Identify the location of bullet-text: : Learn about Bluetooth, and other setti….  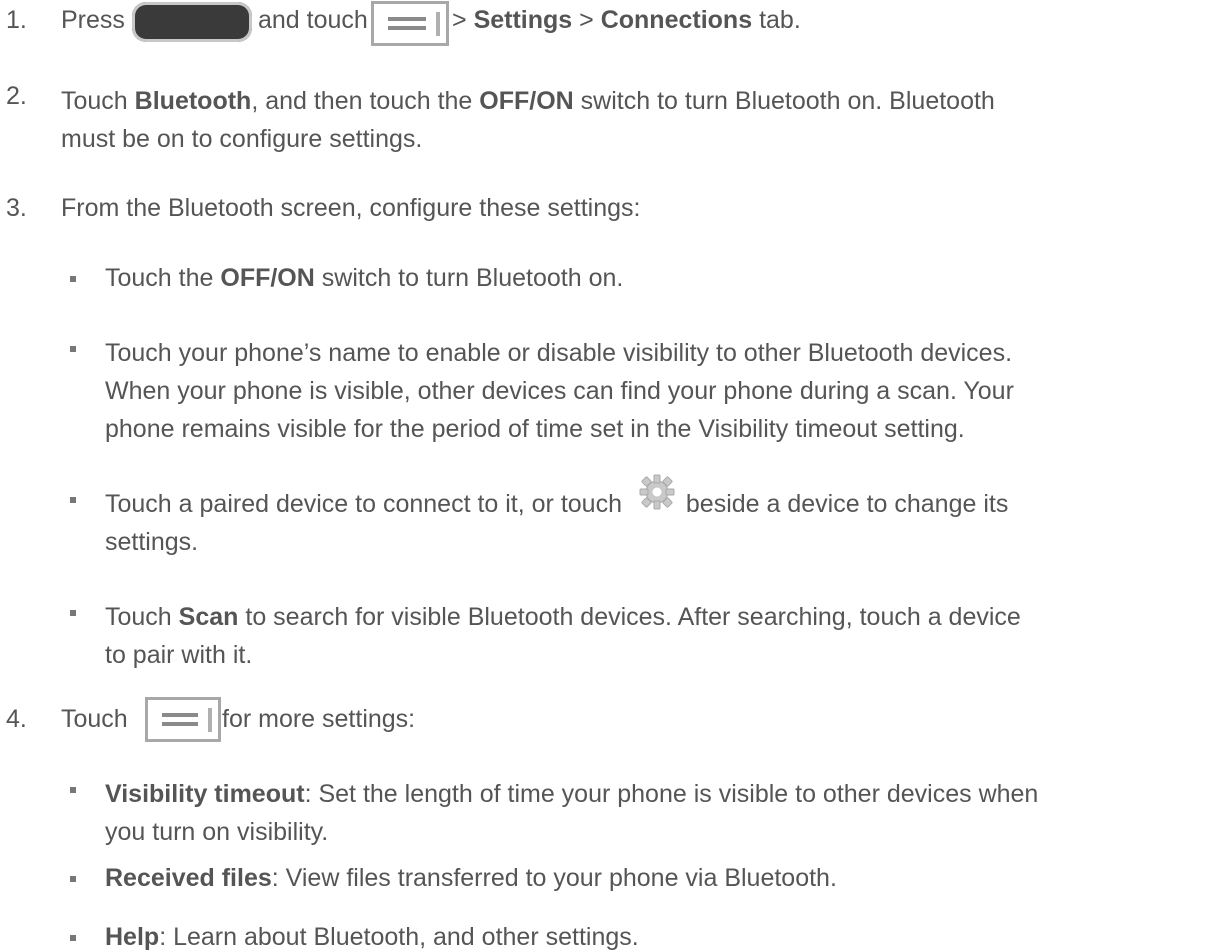
(399, 937).